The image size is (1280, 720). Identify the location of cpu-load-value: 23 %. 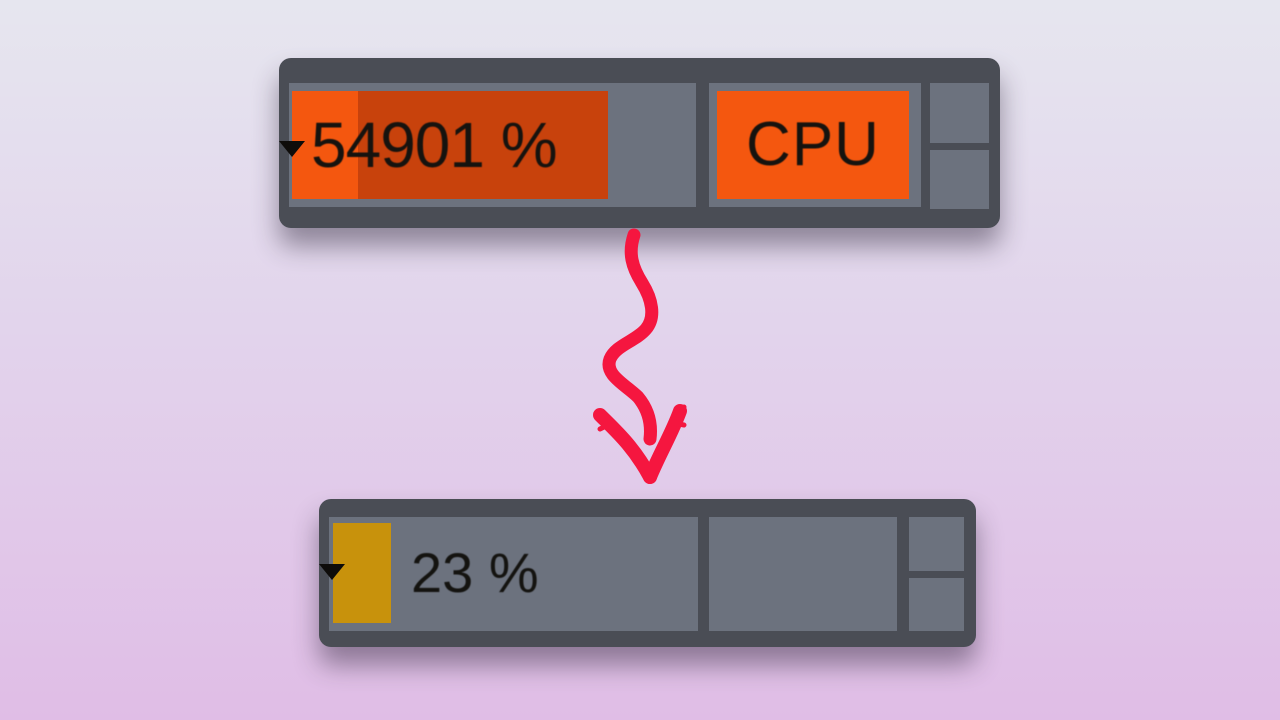
(475, 572).